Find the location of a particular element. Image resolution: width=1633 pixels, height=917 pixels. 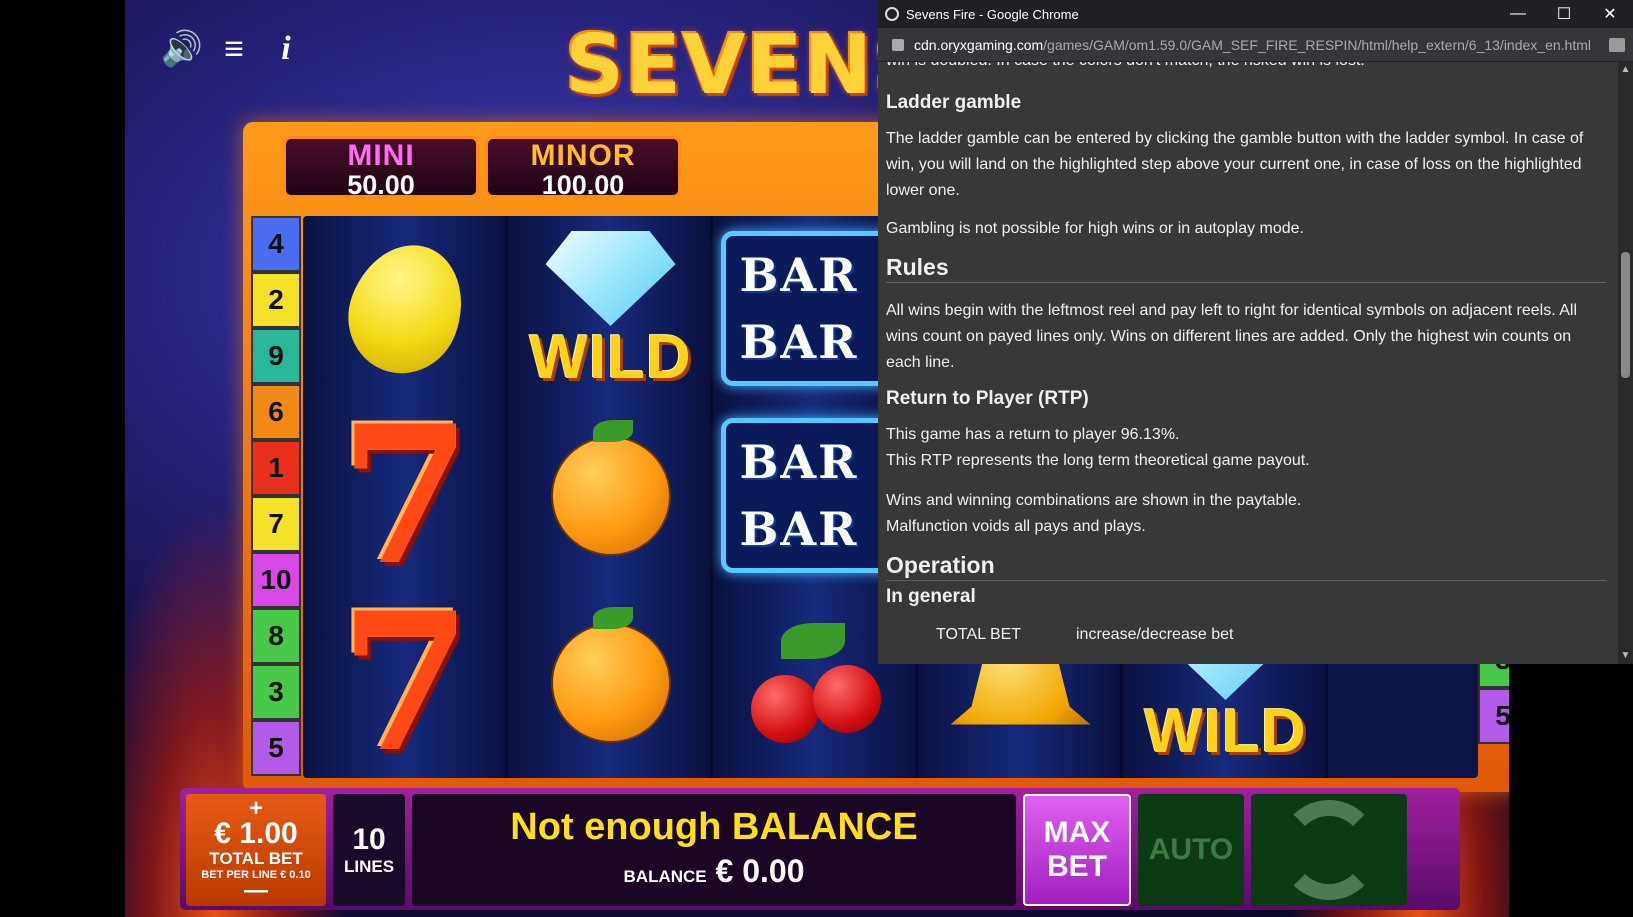

reel: WILD is located at coordinates (610, 497).